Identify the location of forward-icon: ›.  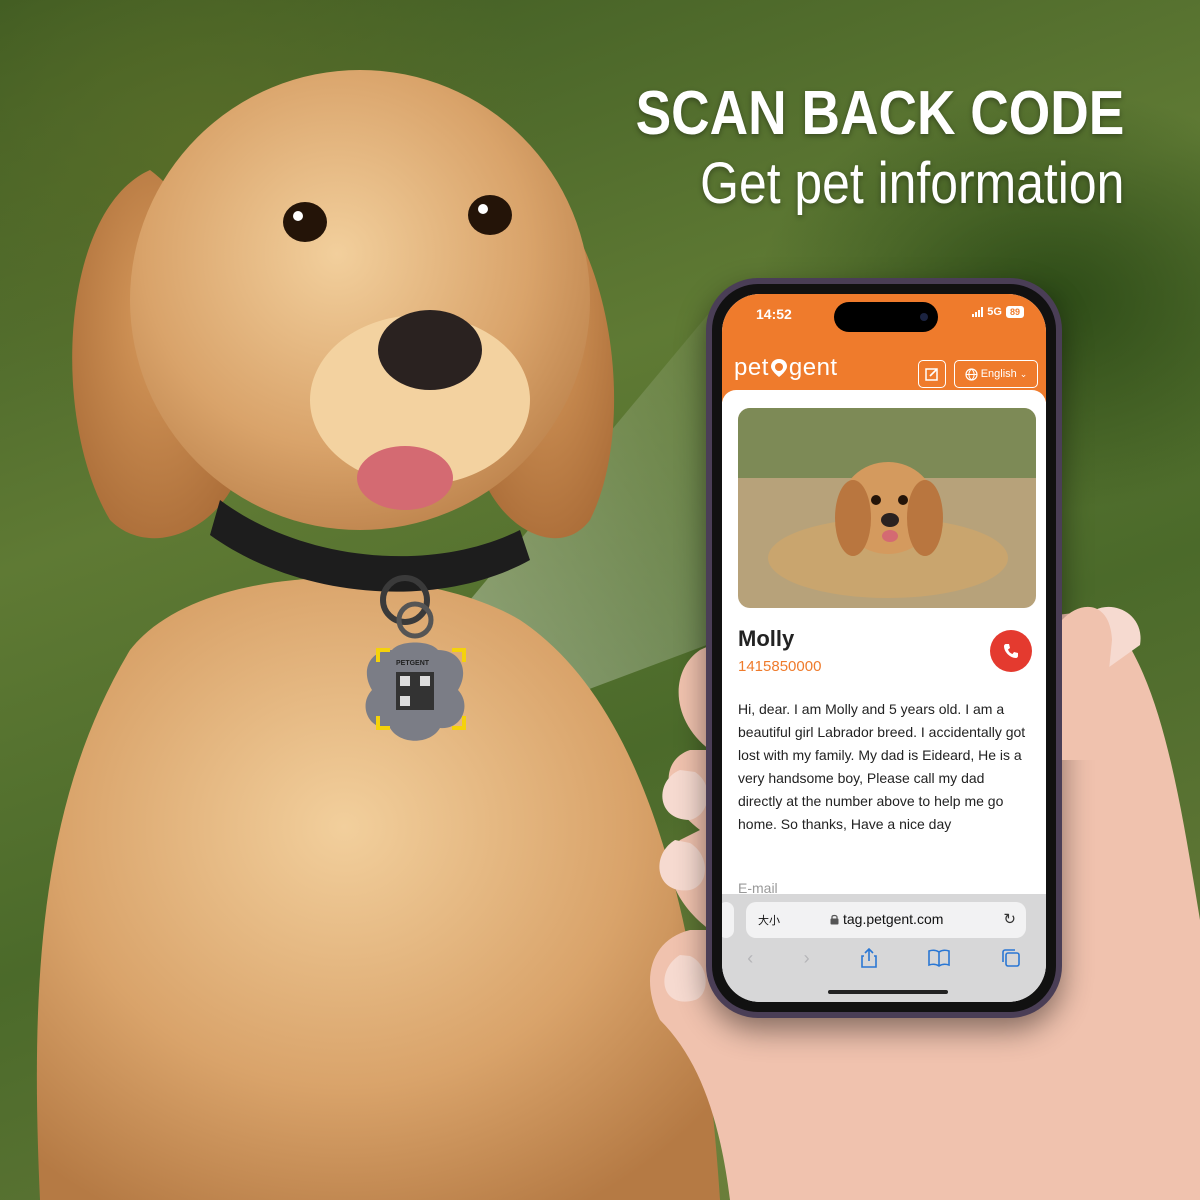
(807, 958).